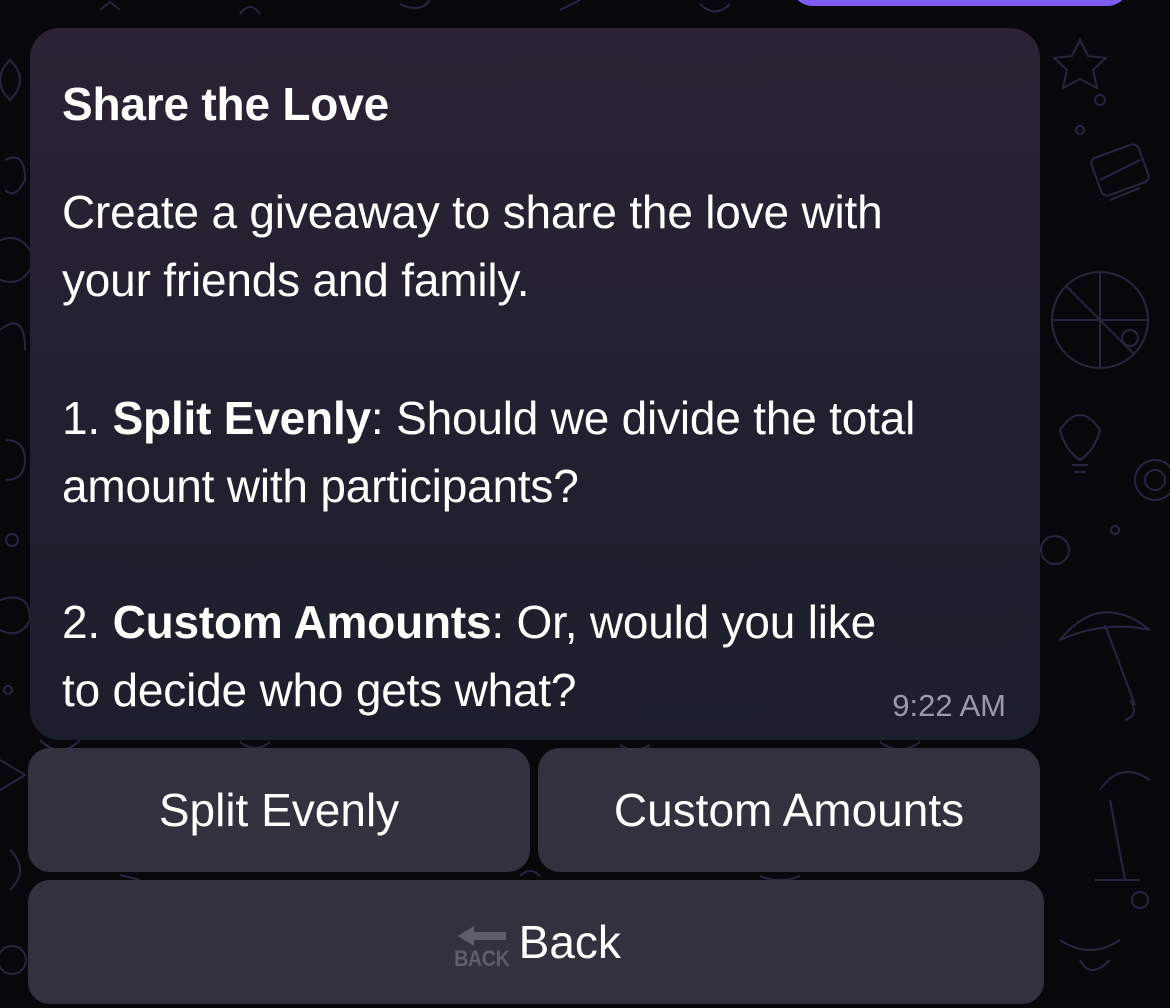 The height and width of the screenshot is (1008, 1170). I want to click on message-intro-line: Create a giveaway to share the love with, so click(472, 212).